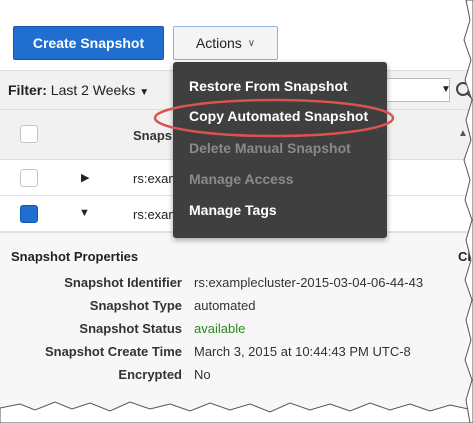 The height and width of the screenshot is (423, 473). I want to click on menu-item-restore-from-snapshot: Restore From Snapshot, so click(268, 86).